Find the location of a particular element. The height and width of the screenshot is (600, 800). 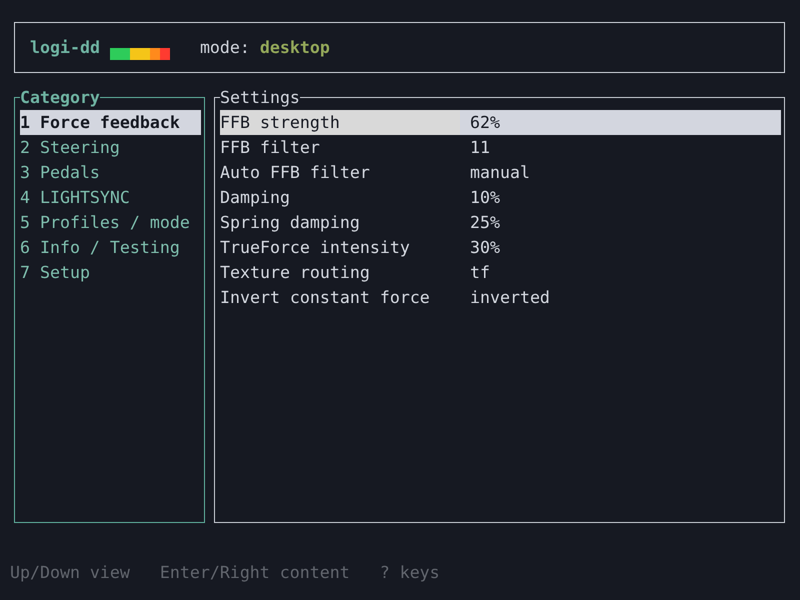

category-item: 5 Profiles / mode is located at coordinates (110, 222).